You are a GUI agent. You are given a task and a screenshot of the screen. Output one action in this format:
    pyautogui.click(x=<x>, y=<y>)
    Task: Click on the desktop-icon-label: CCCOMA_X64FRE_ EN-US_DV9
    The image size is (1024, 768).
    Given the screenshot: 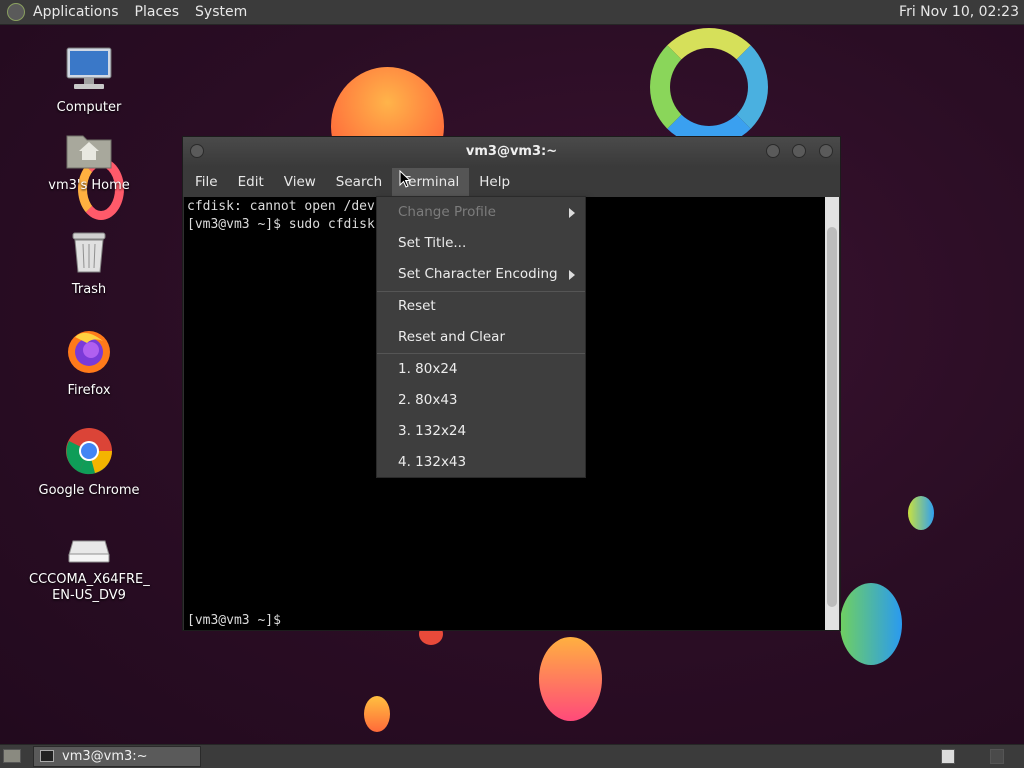 What is the action you would take?
    pyautogui.click(x=89, y=587)
    